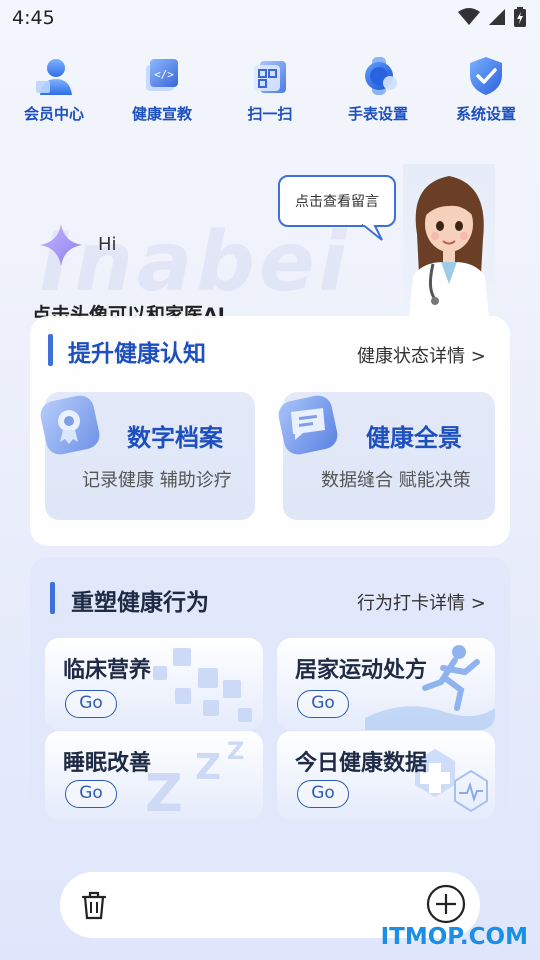 The width and height of the screenshot is (540, 960). I want to click on wifi-icon, so click(469, 16).